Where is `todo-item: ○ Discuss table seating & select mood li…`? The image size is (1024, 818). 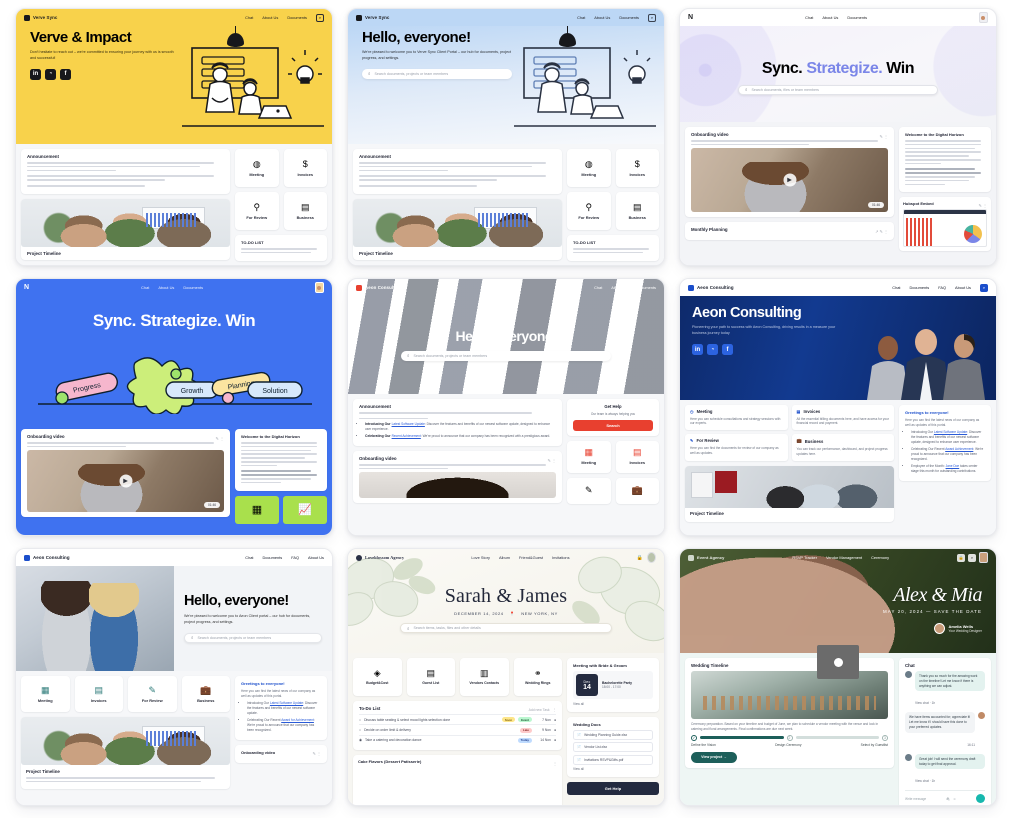 todo-item: ○ Discuss table seating & select mood li… is located at coordinates (457, 719).